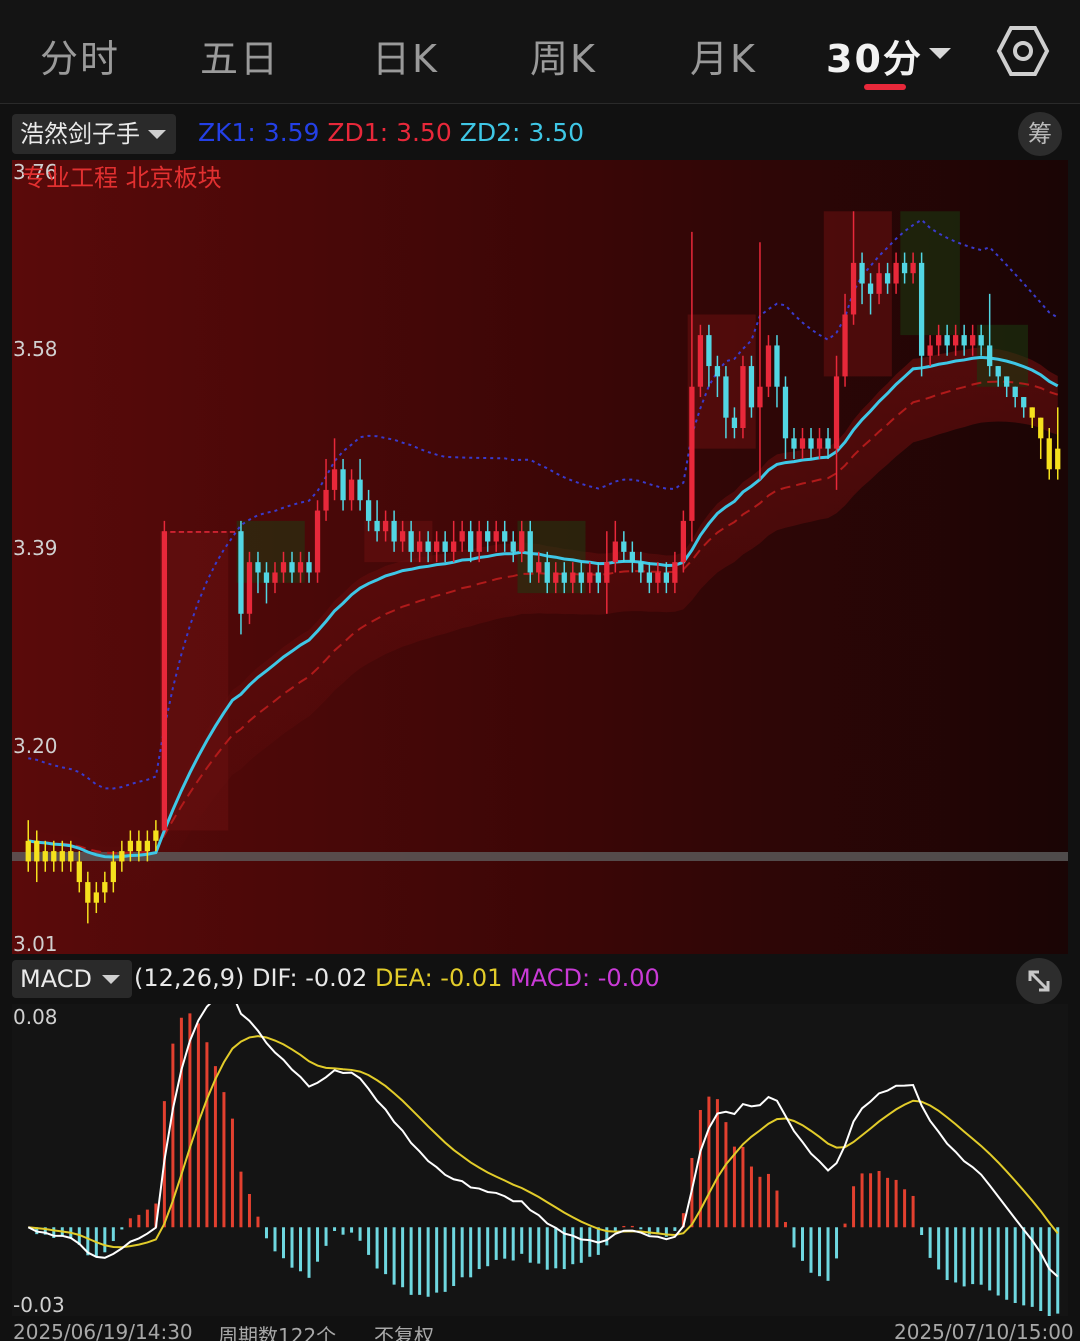  What do you see at coordinates (563, 55) in the screenshot?
I see `tab-zhouk: 周K` at bounding box center [563, 55].